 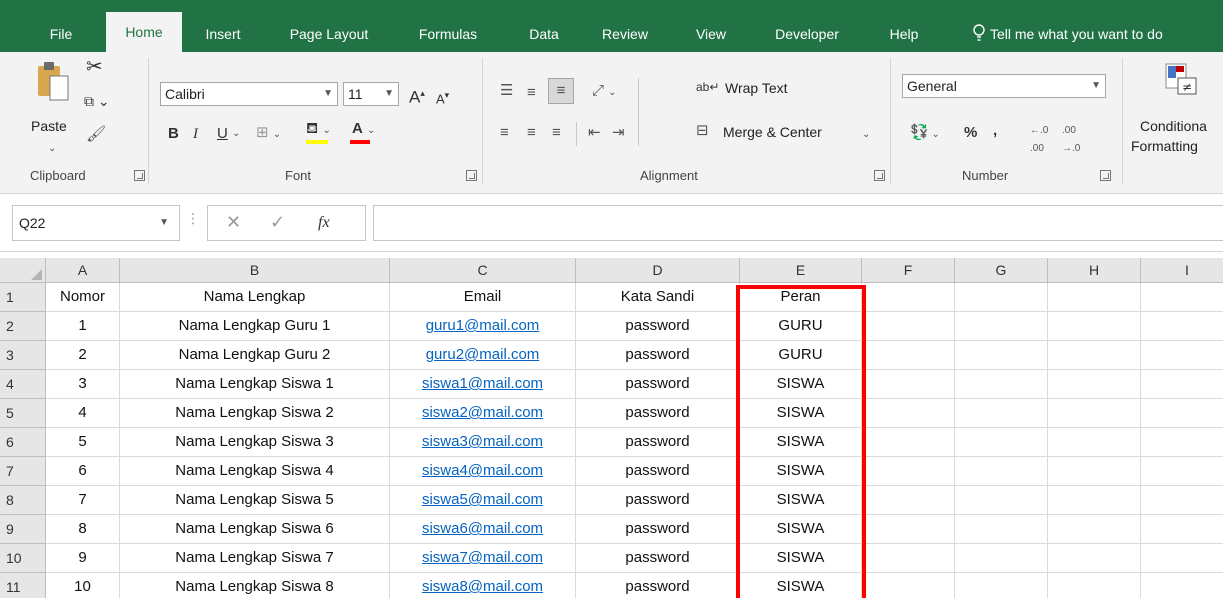 What do you see at coordinates (970, 133) in the screenshot?
I see `percent-style-button: %` at bounding box center [970, 133].